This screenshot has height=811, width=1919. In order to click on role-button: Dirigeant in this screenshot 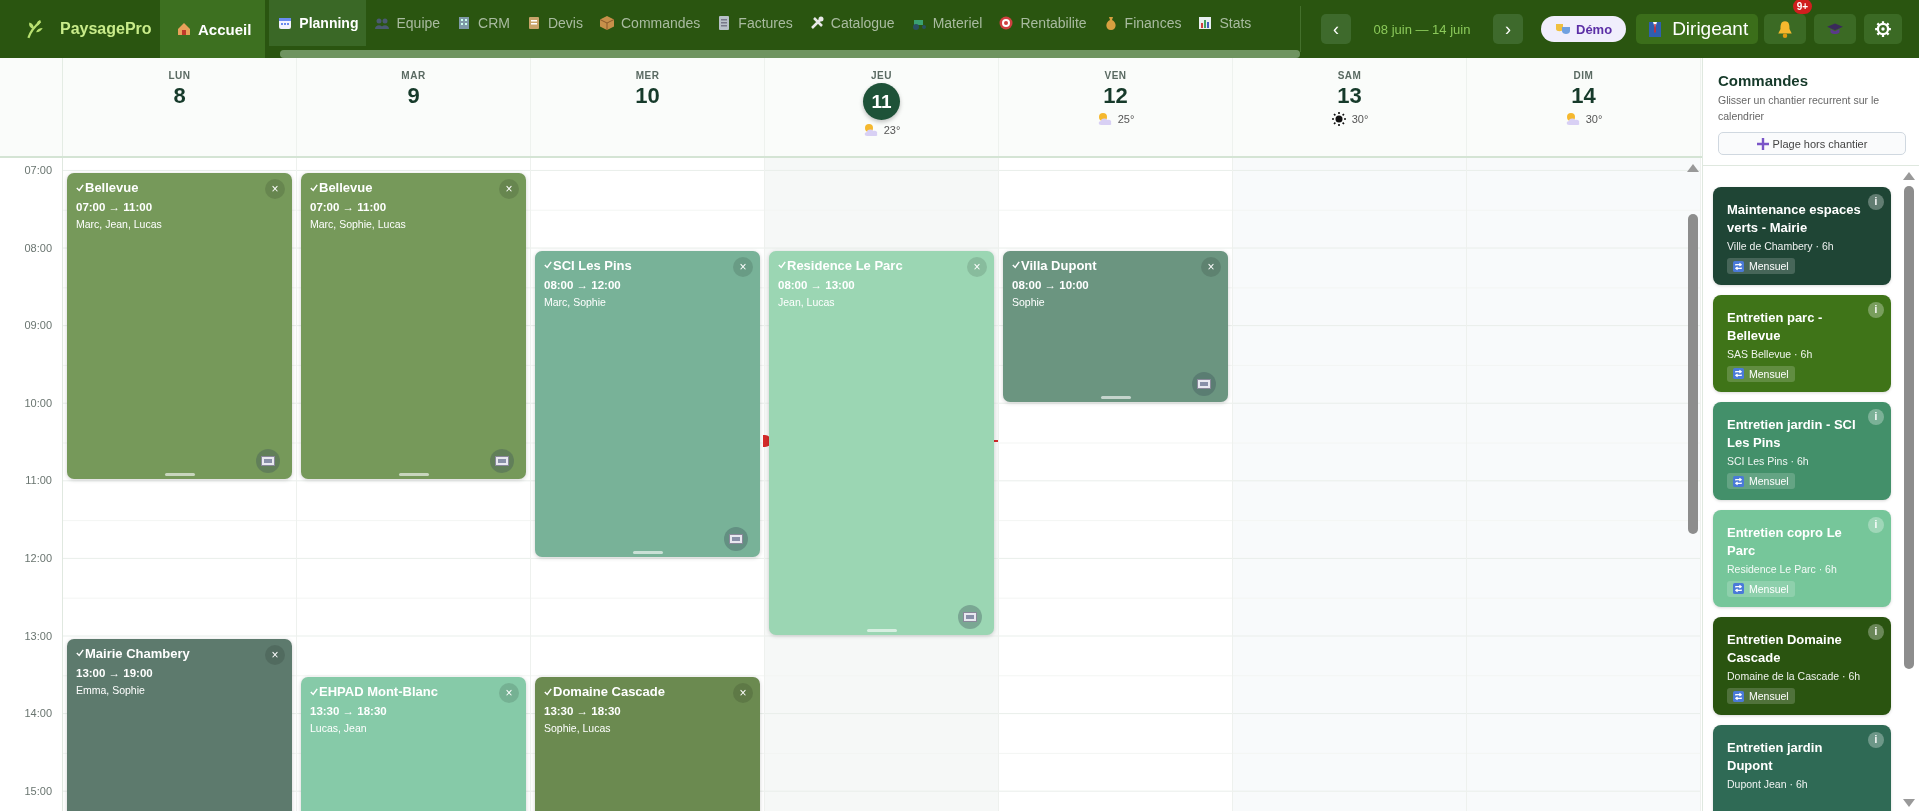, I will do `click(1697, 29)`.